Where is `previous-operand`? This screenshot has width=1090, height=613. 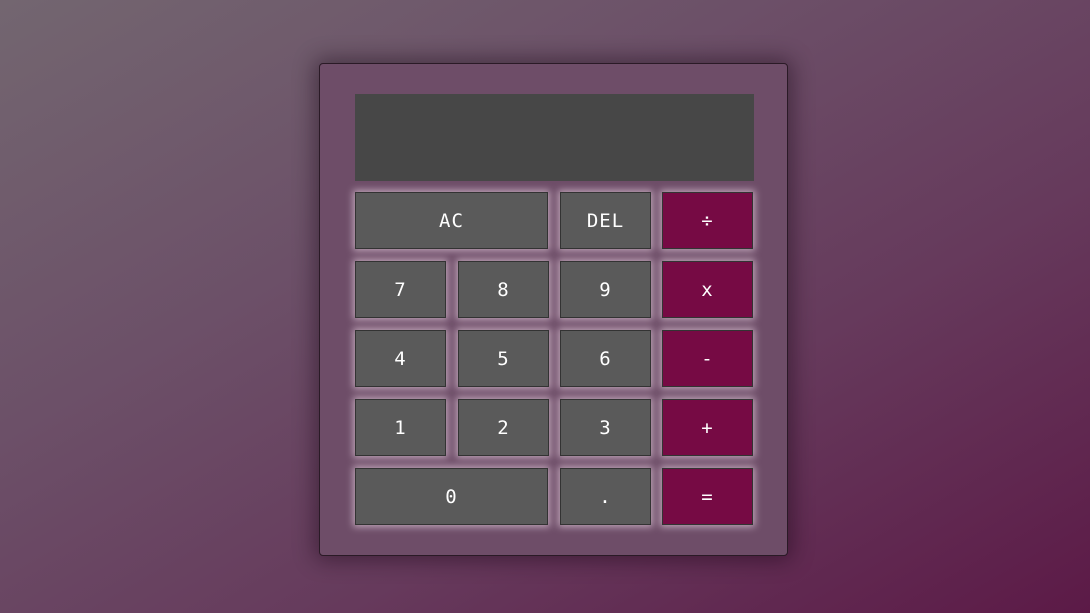
previous-operand is located at coordinates (554, 114).